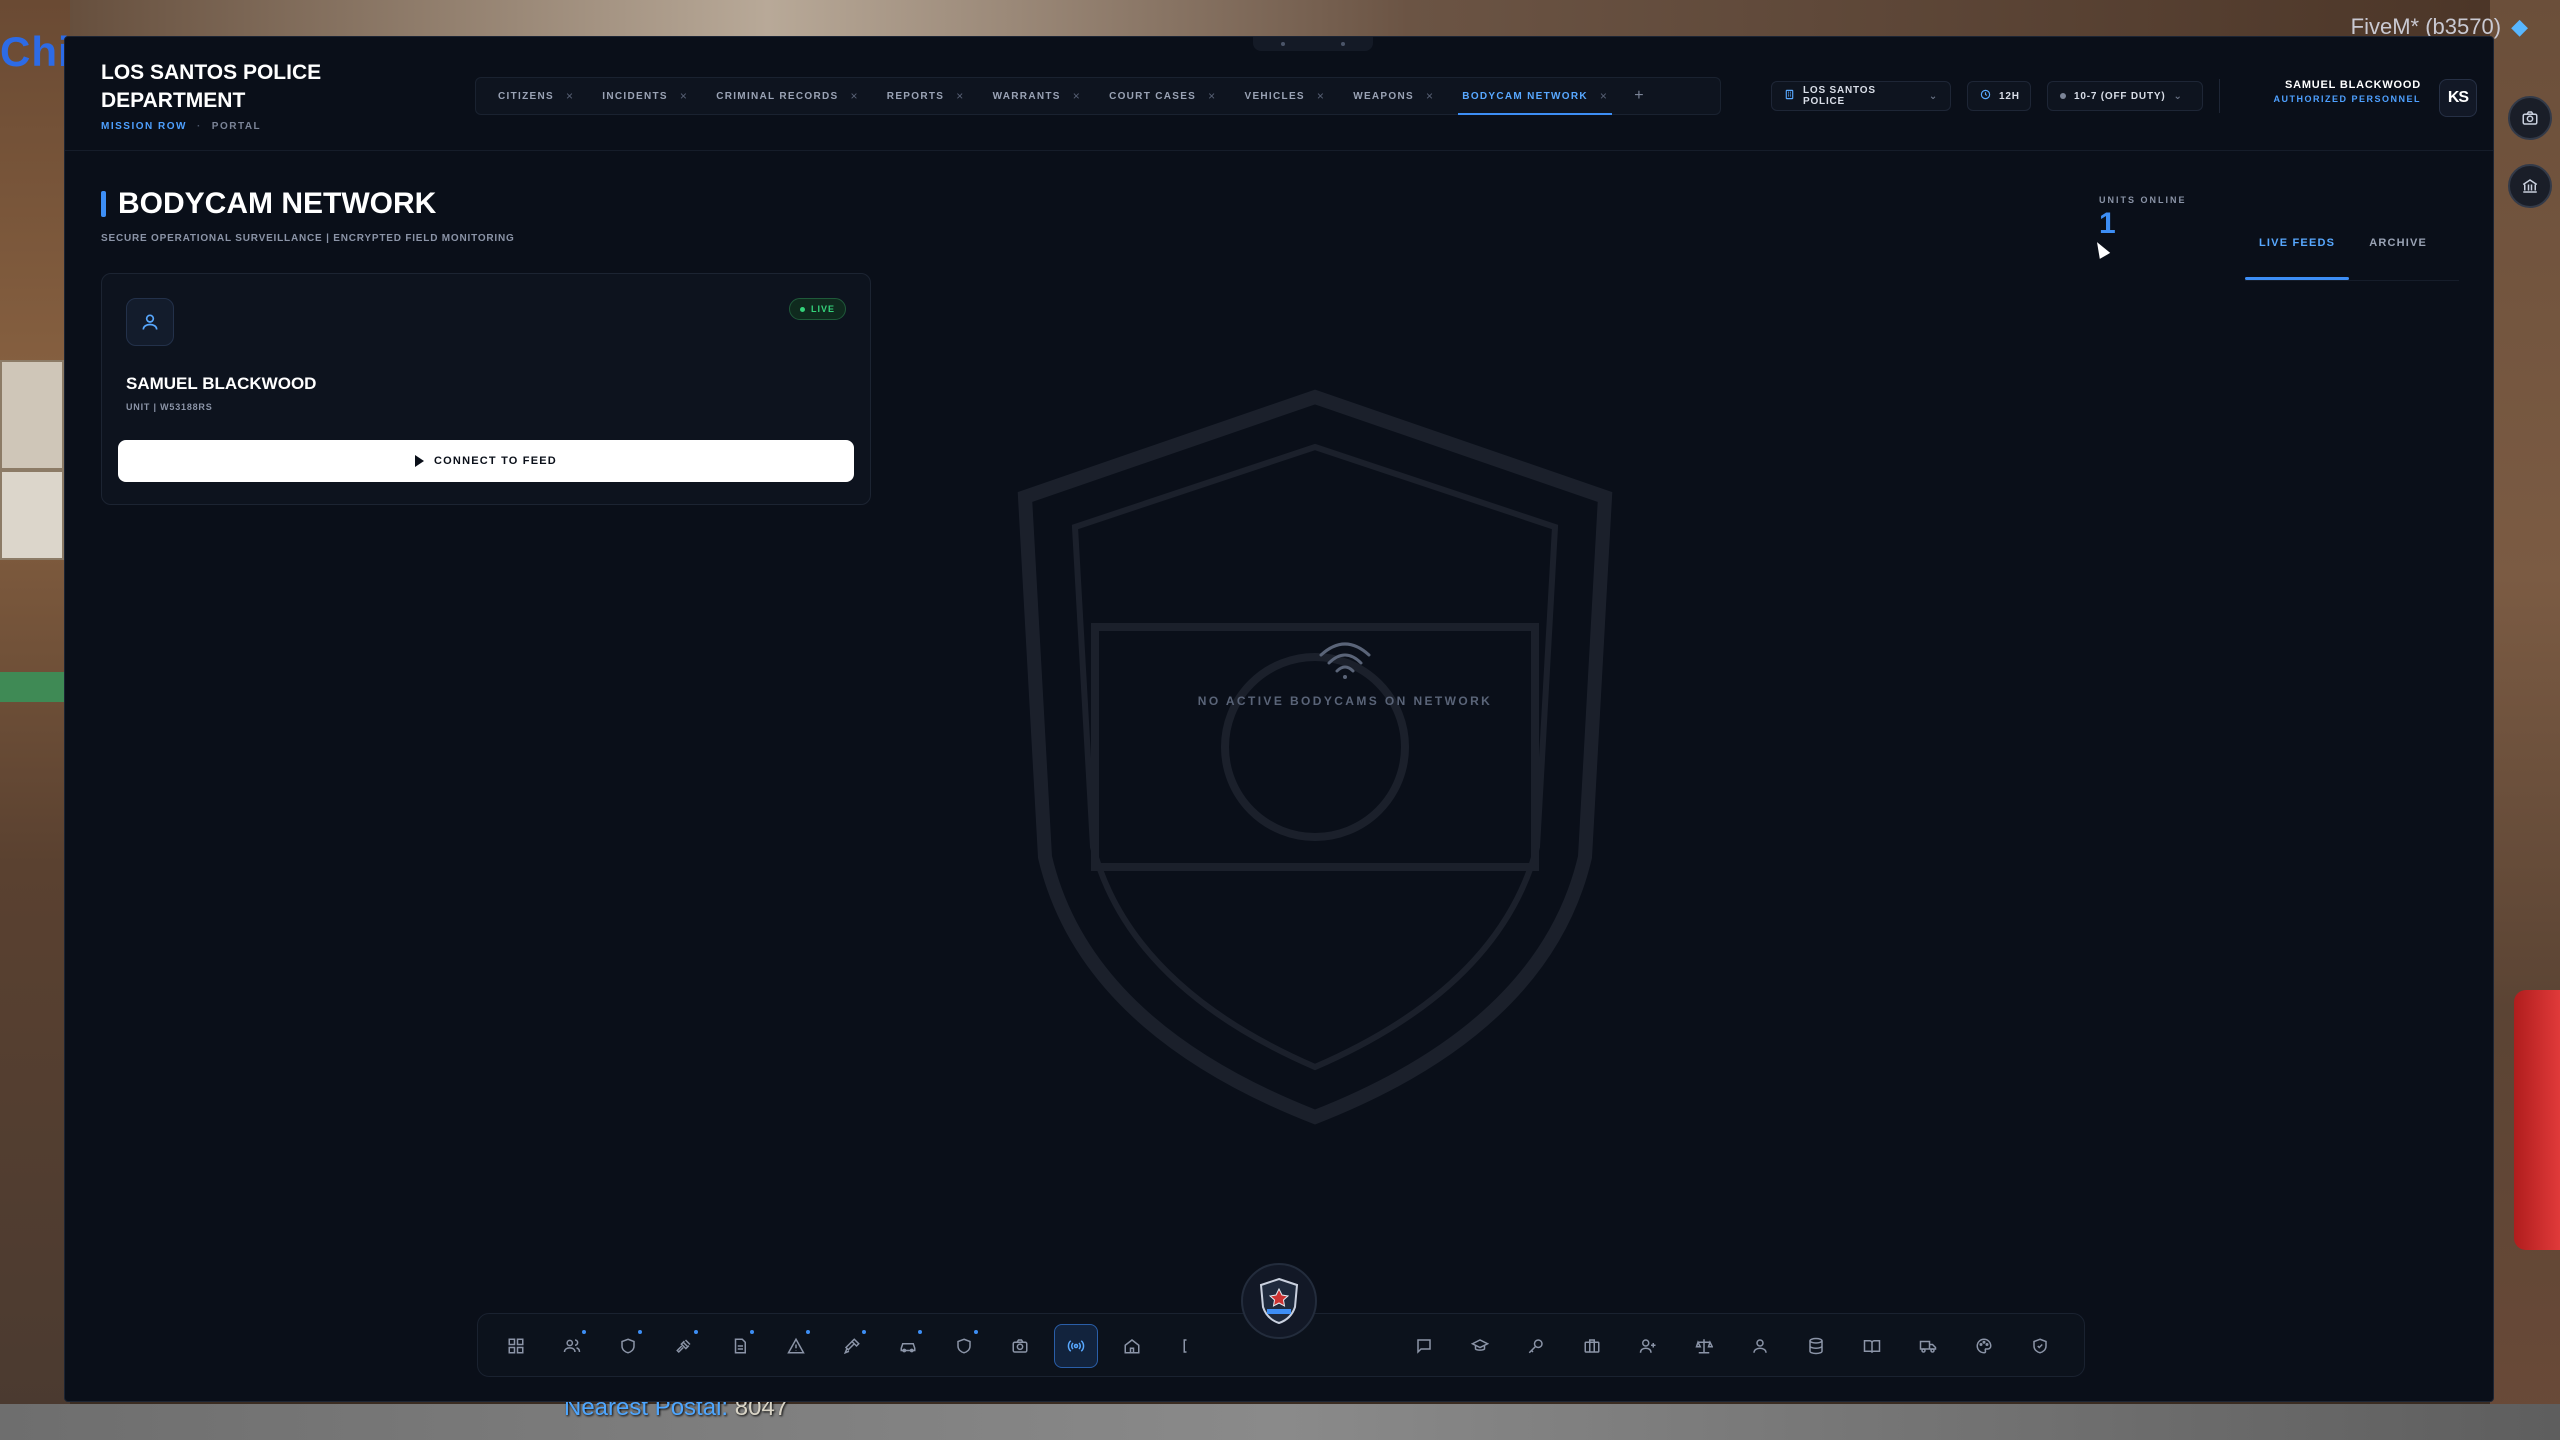  What do you see at coordinates (2530, 152) in the screenshot?
I see `side-buttons` at bounding box center [2530, 152].